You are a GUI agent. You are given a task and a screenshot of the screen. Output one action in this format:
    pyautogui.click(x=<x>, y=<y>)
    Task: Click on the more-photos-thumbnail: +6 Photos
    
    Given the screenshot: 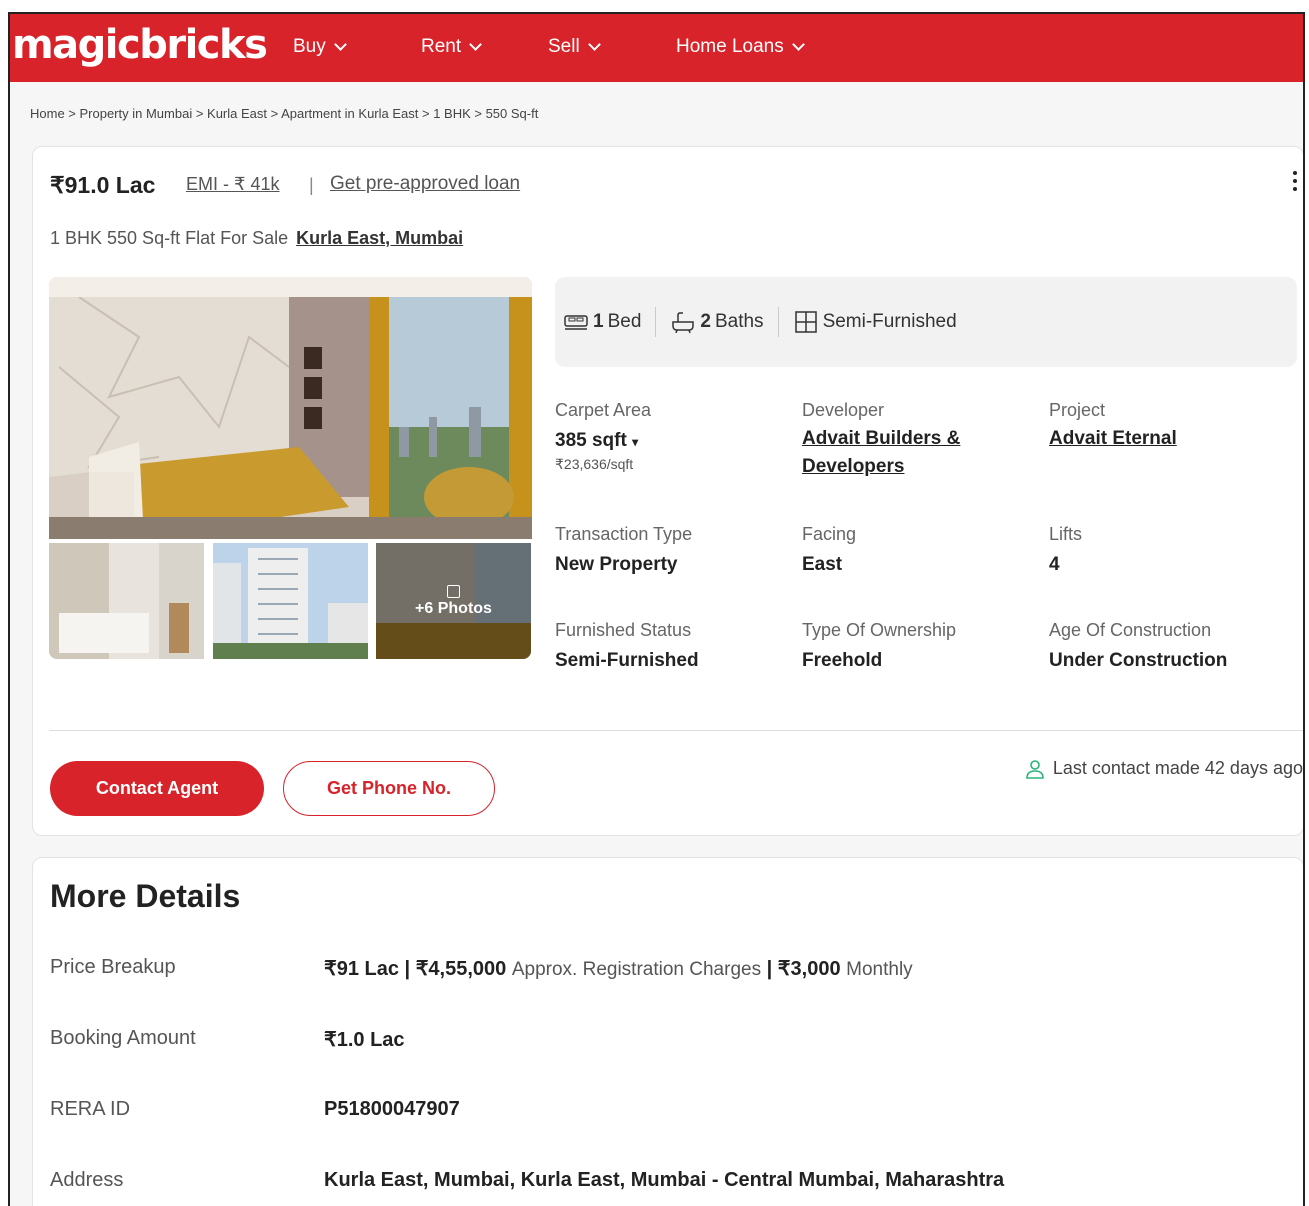 What is the action you would take?
    pyautogui.click(x=453, y=601)
    